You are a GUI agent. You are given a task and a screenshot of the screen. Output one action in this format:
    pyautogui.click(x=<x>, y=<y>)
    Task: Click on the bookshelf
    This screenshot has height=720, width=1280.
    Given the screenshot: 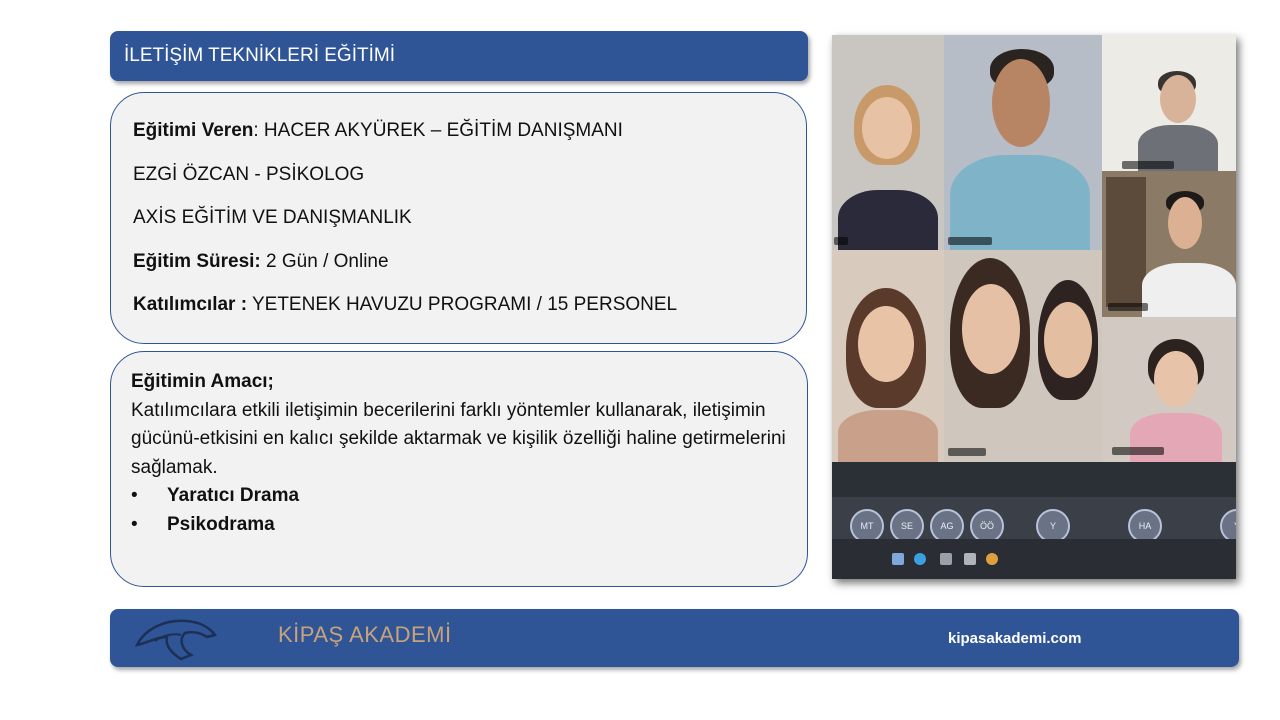 What is the action you would take?
    pyautogui.click(x=1126, y=242)
    